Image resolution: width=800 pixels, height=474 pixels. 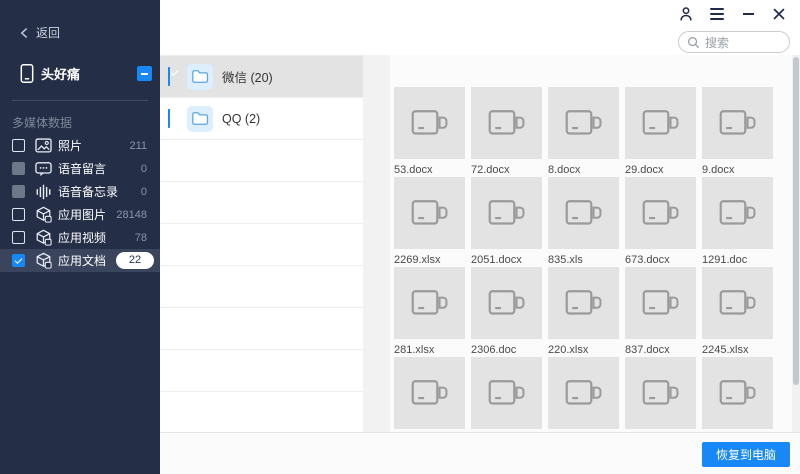 I want to click on file-item: 2245.xlsx, so click(x=737, y=312).